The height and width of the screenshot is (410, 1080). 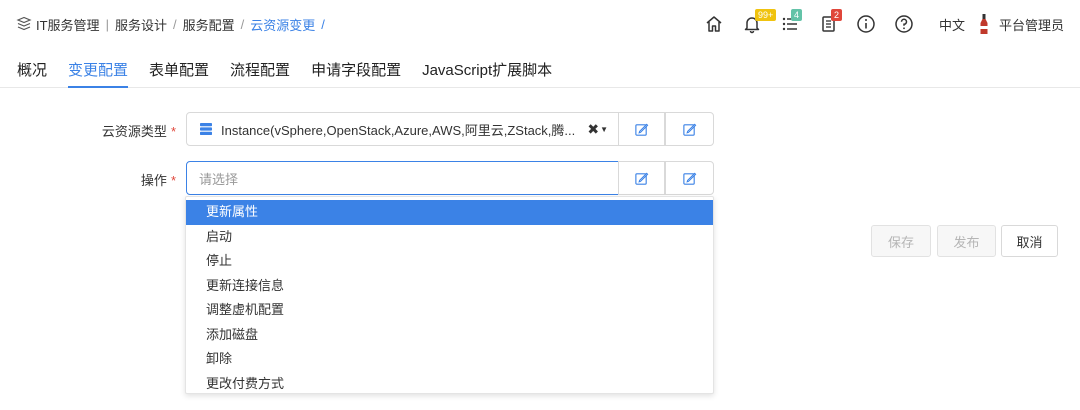 What do you see at coordinates (449, 310) in the screenshot?
I see `option-resize-vm: 调整虚机配置` at bounding box center [449, 310].